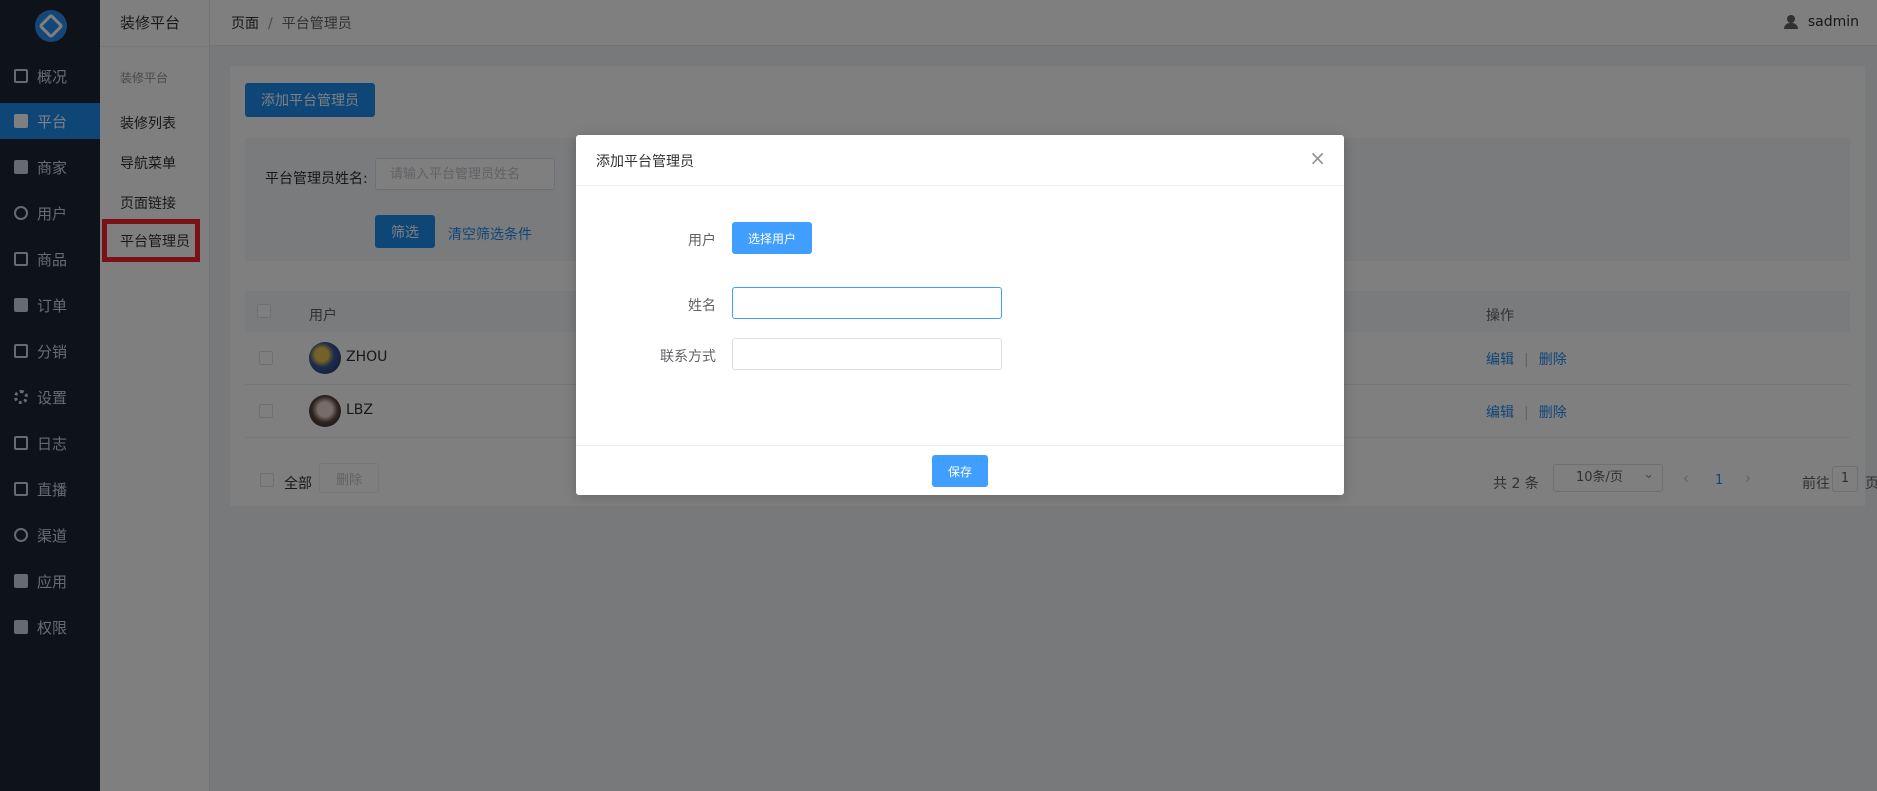 Image resolution: width=1877 pixels, height=791 pixels. Describe the element at coordinates (867, 303) in the screenshot. I see `name-field` at that location.